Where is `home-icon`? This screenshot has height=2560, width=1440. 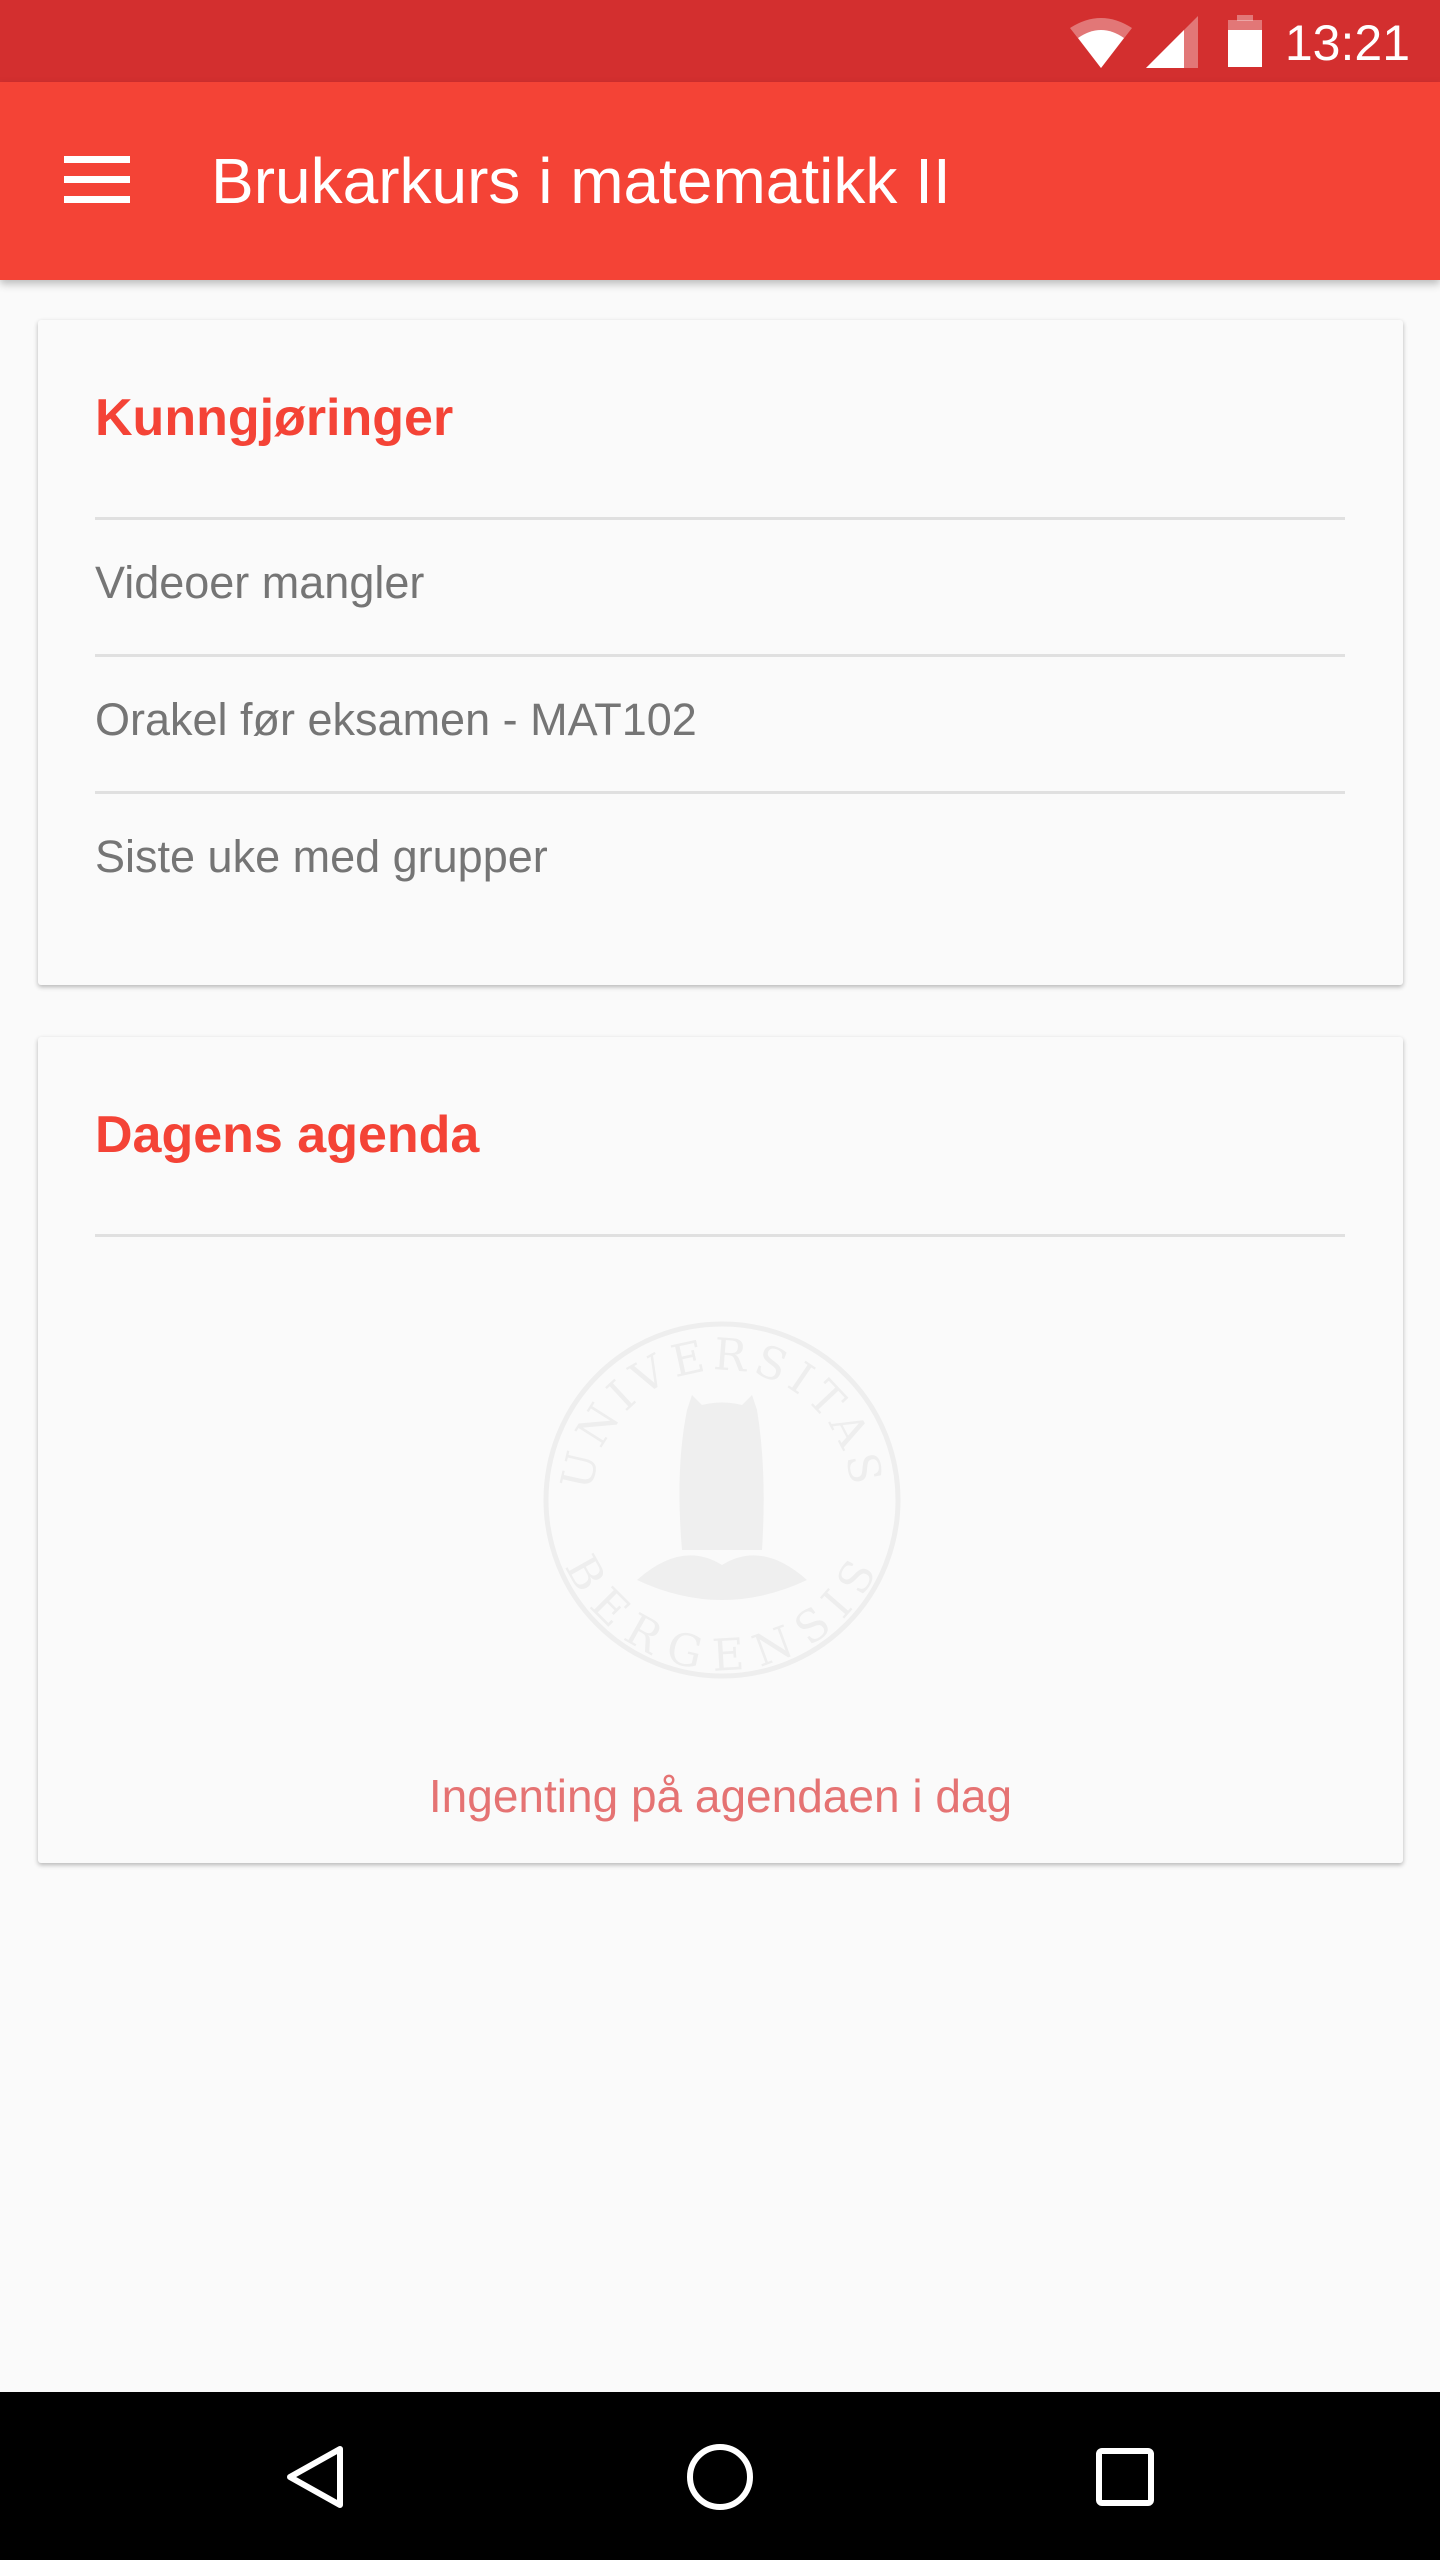 home-icon is located at coordinates (720, 2477).